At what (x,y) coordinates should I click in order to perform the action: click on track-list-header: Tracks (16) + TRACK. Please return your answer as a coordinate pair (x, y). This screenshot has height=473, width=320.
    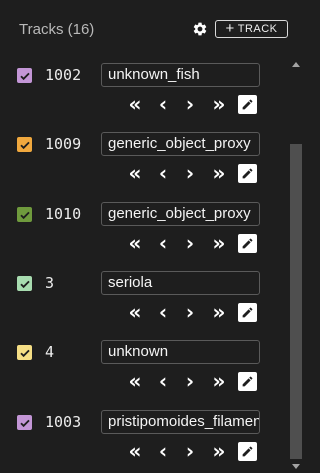
    Looking at the image, I should click on (152, 29).